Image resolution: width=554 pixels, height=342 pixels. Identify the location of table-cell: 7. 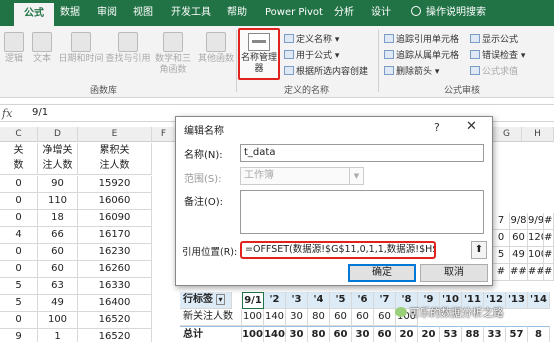
(501, 221).